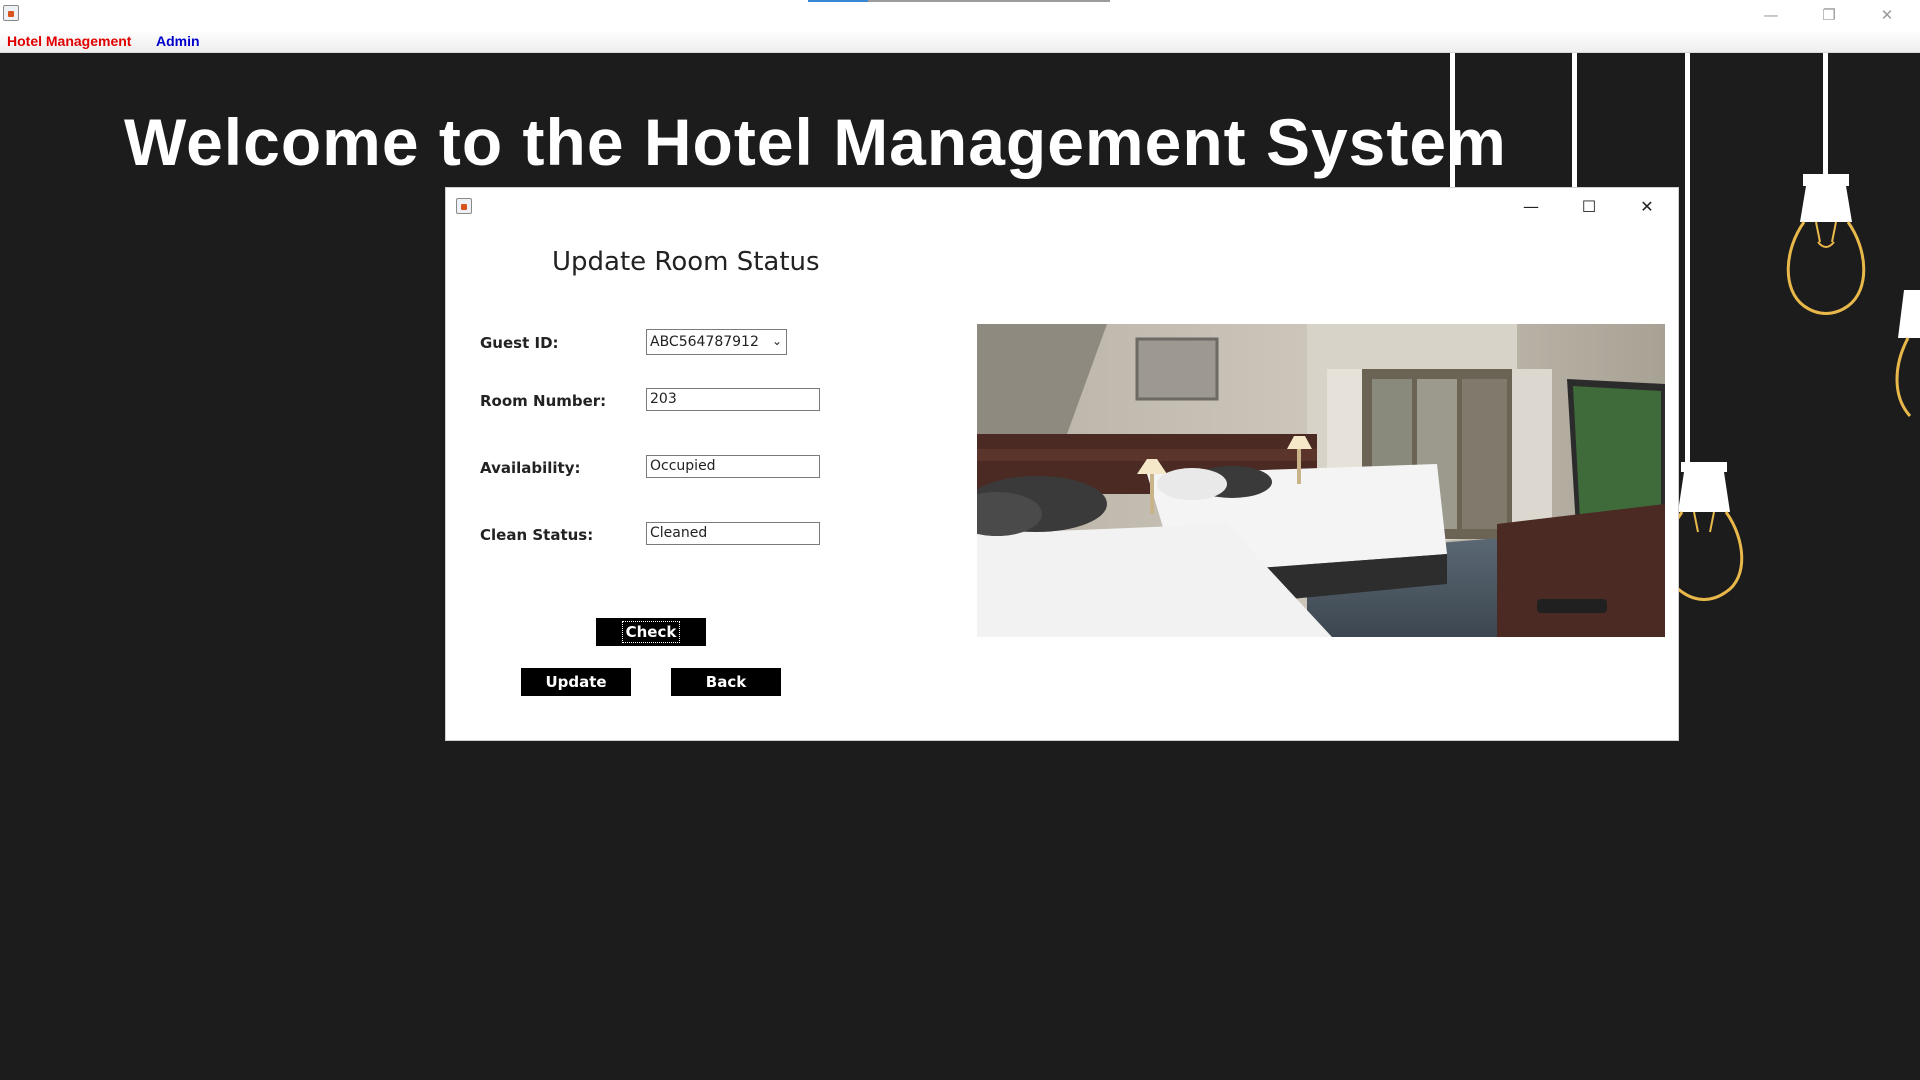  What do you see at coordinates (178, 41) in the screenshot?
I see `menu-admin: Admin` at bounding box center [178, 41].